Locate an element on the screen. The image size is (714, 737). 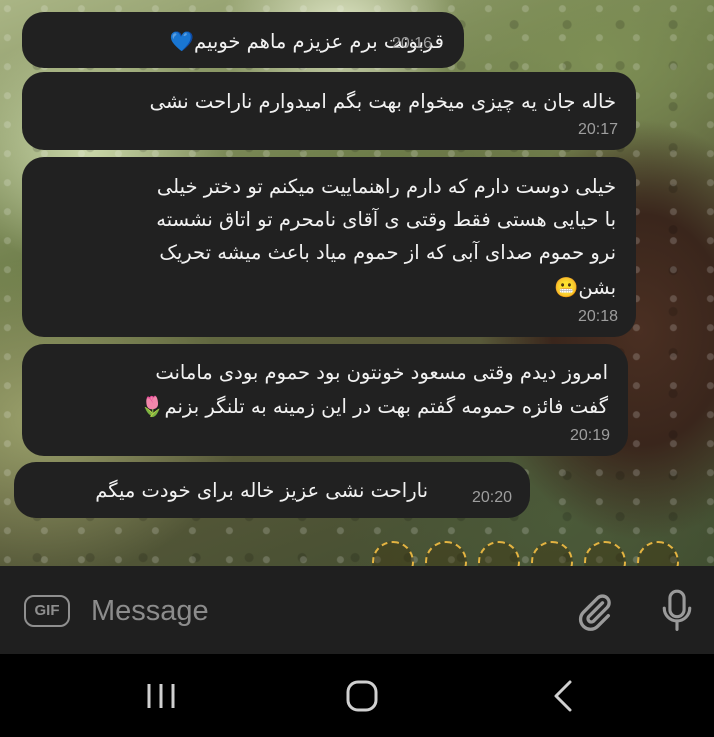
microphone-icon is located at coordinates (677, 611).